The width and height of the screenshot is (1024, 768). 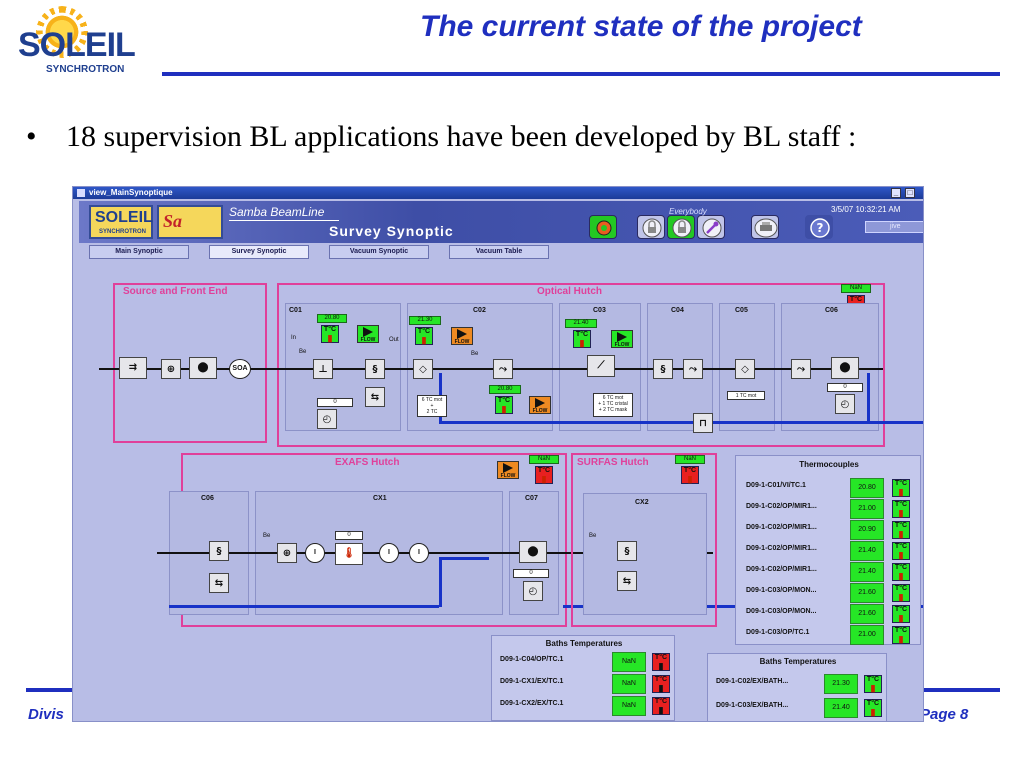 I want to click on c04-bellows-icon: §, so click(x=663, y=369).